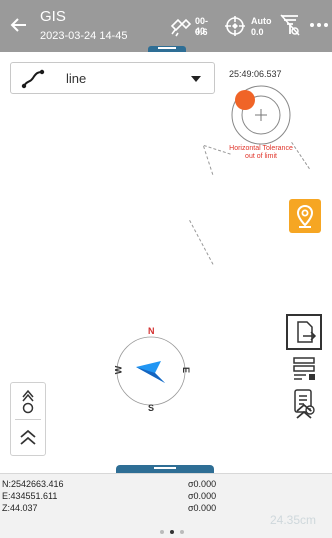 This screenshot has width=332, height=538. I want to click on sigma-northing: σ0.000, so click(202, 484).